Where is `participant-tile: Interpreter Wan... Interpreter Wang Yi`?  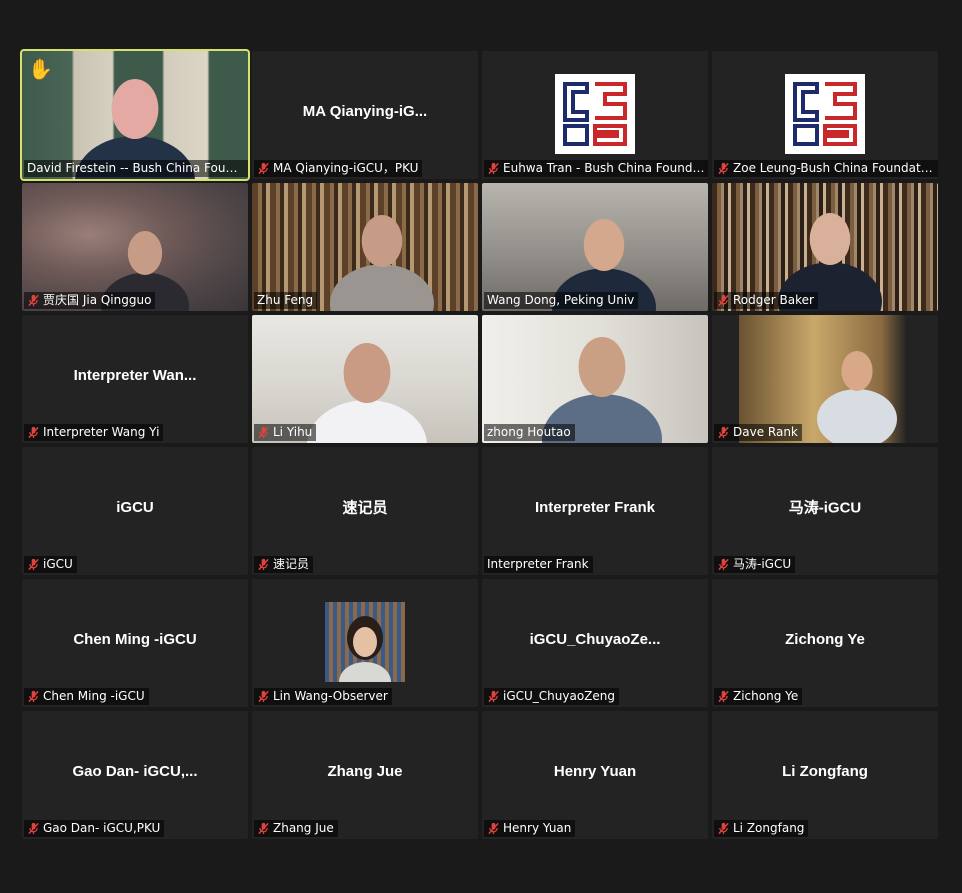 participant-tile: Interpreter Wan... Interpreter Wang Yi is located at coordinates (135, 379).